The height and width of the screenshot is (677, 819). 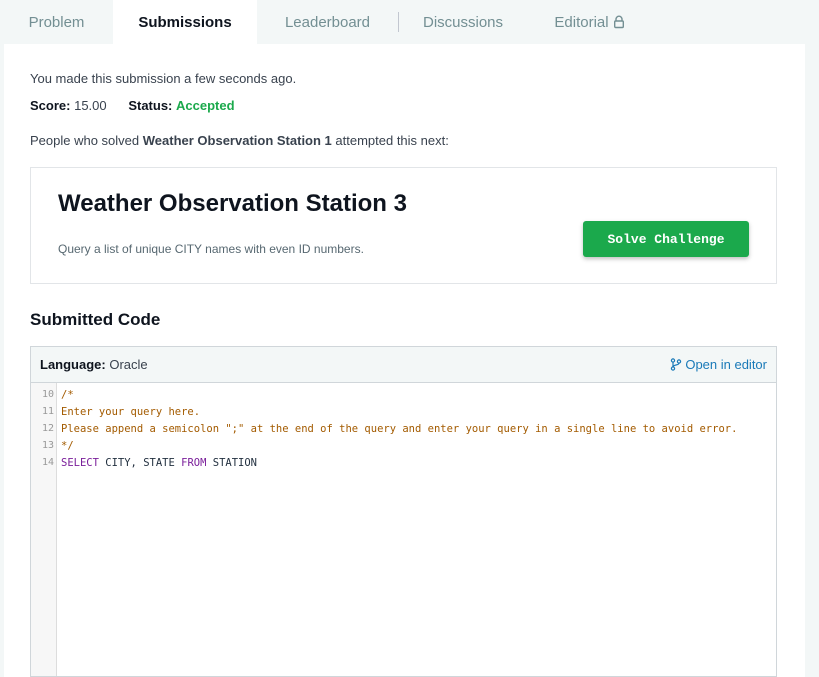 I want to click on branch-icon, so click(x=676, y=364).